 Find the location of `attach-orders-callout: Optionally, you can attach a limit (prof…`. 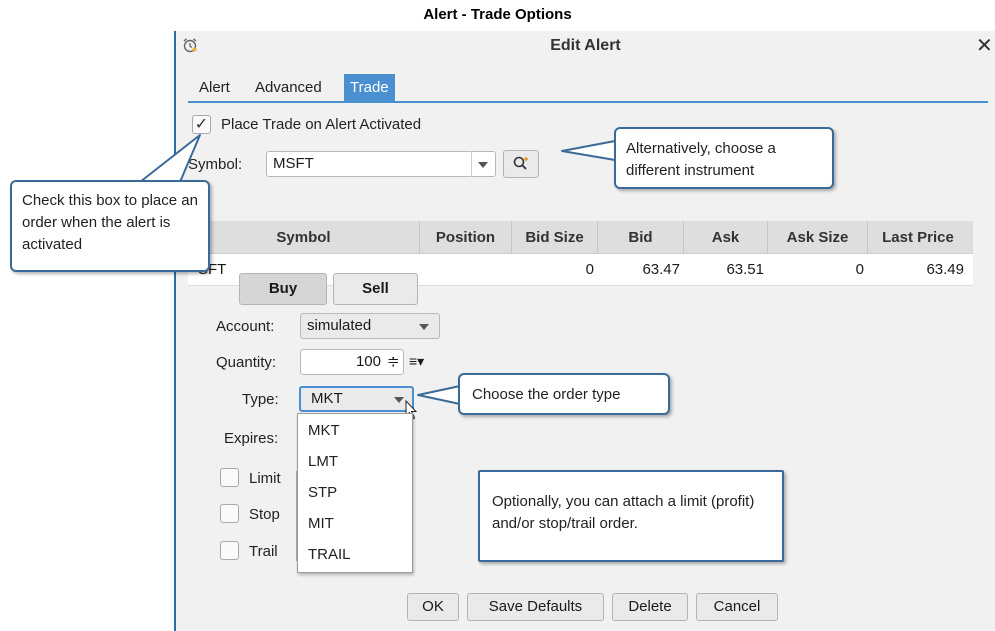

attach-orders-callout: Optionally, you can attach a limit (prof… is located at coordinates (631, 516).